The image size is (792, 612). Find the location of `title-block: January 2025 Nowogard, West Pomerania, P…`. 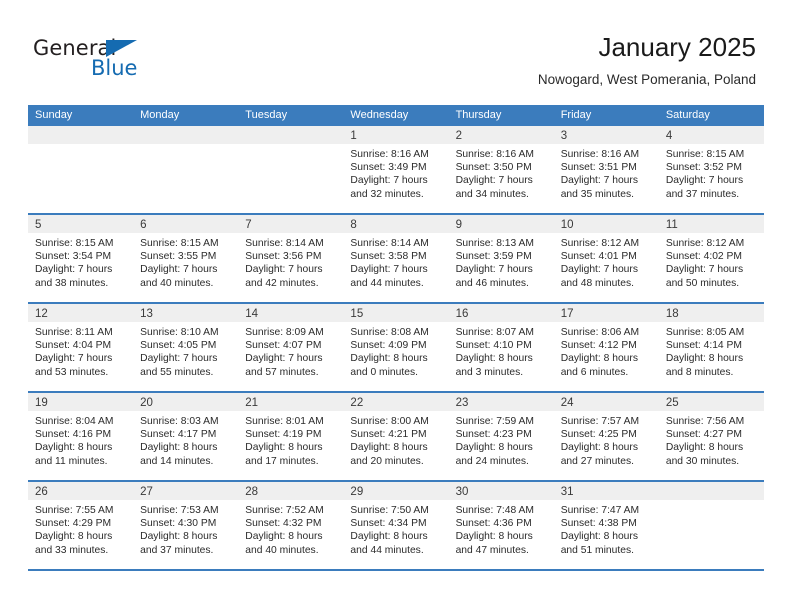

title-block: January 2025 Nowogard, West Pomerania, P… is located at coordinates (647, 60).